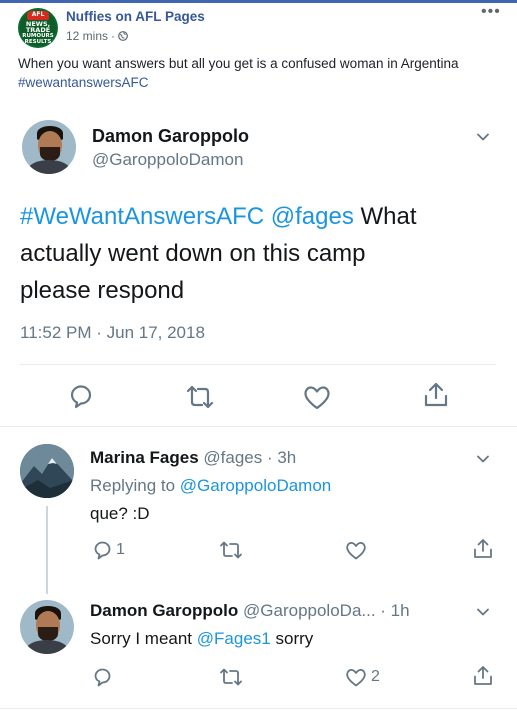 The height and width of the screenshot is (715, 517). I want to click on reply-count: 1, so click(120, 549).